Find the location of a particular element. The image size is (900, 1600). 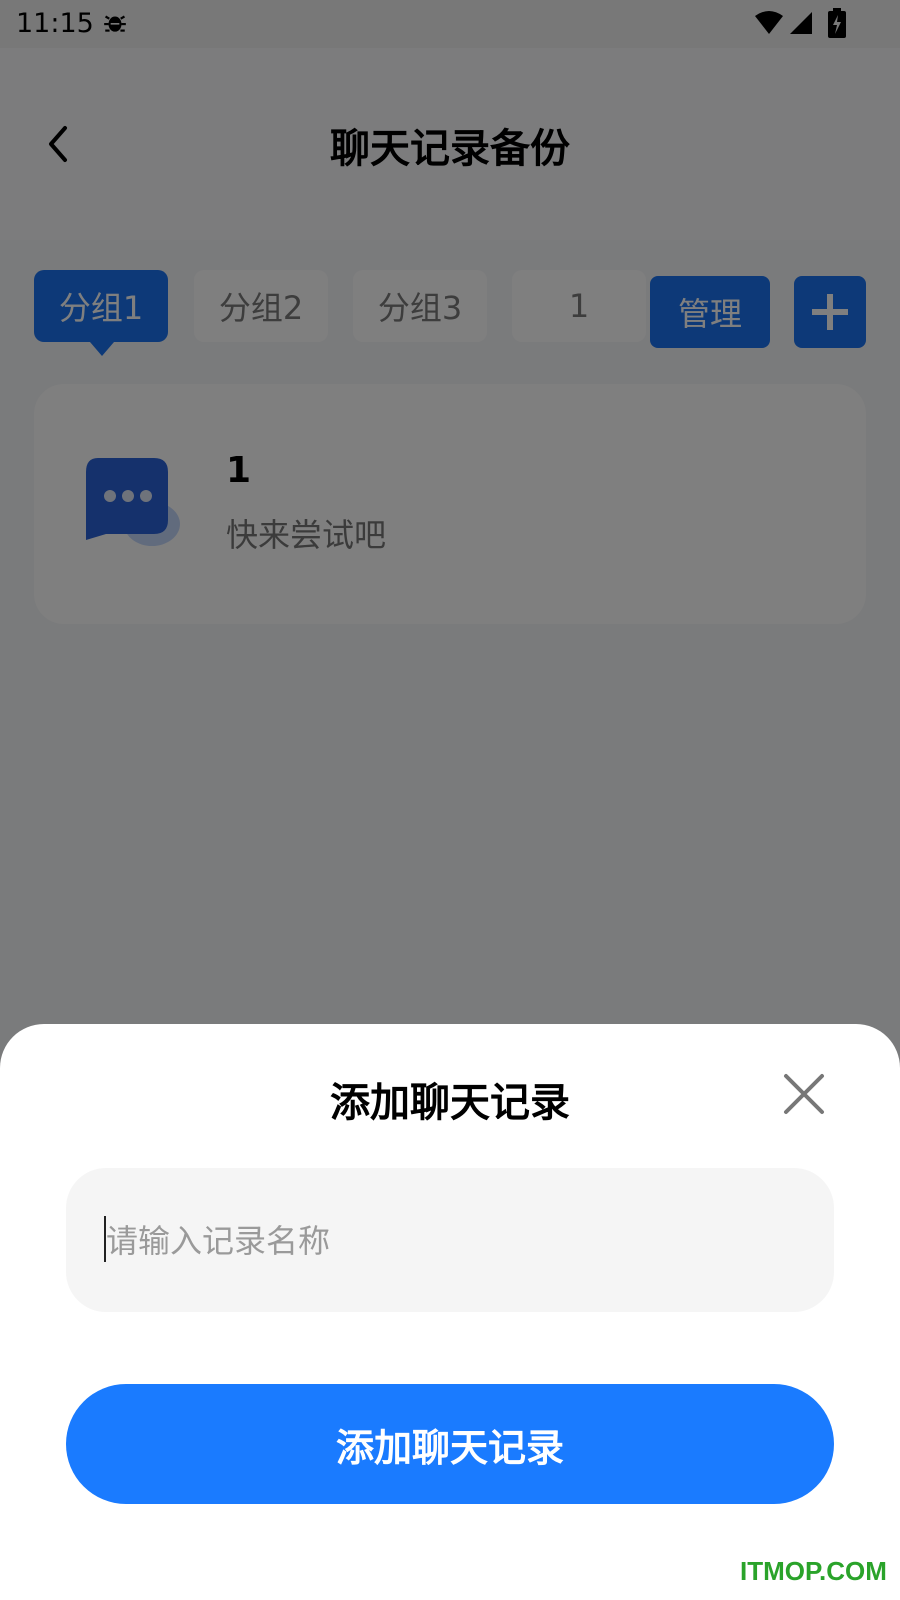

record-name-input is located at coordinates (451, 1241).